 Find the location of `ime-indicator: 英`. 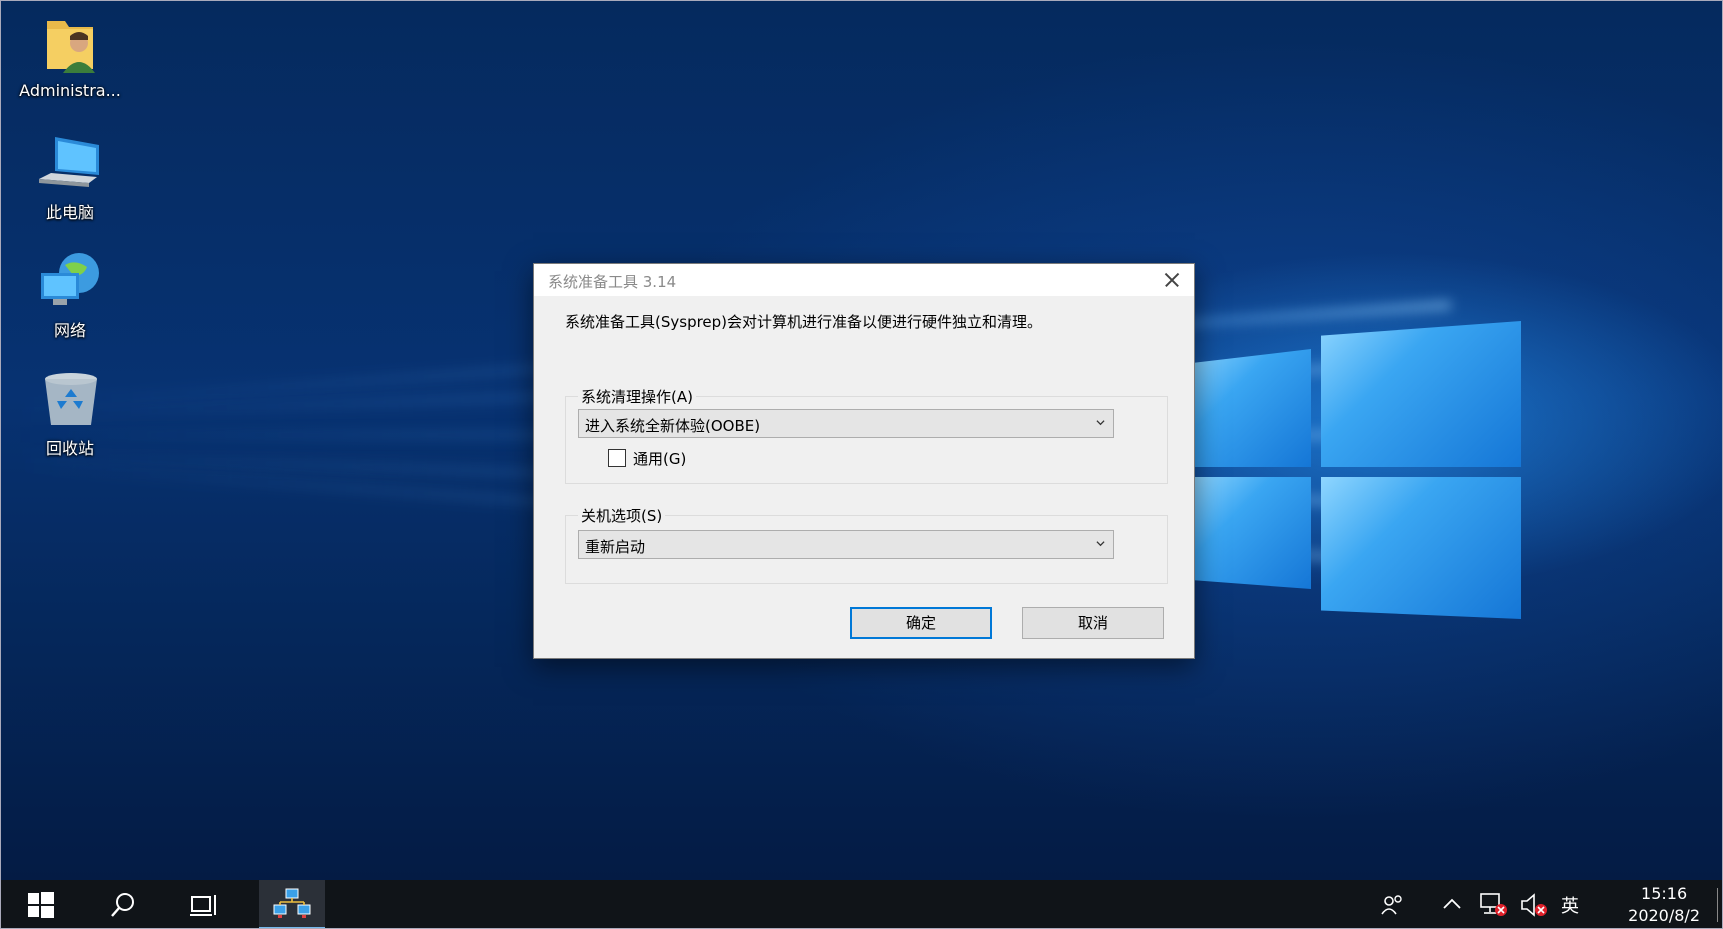

ime-indicator: 英 is located at coordinates (1576, 907).